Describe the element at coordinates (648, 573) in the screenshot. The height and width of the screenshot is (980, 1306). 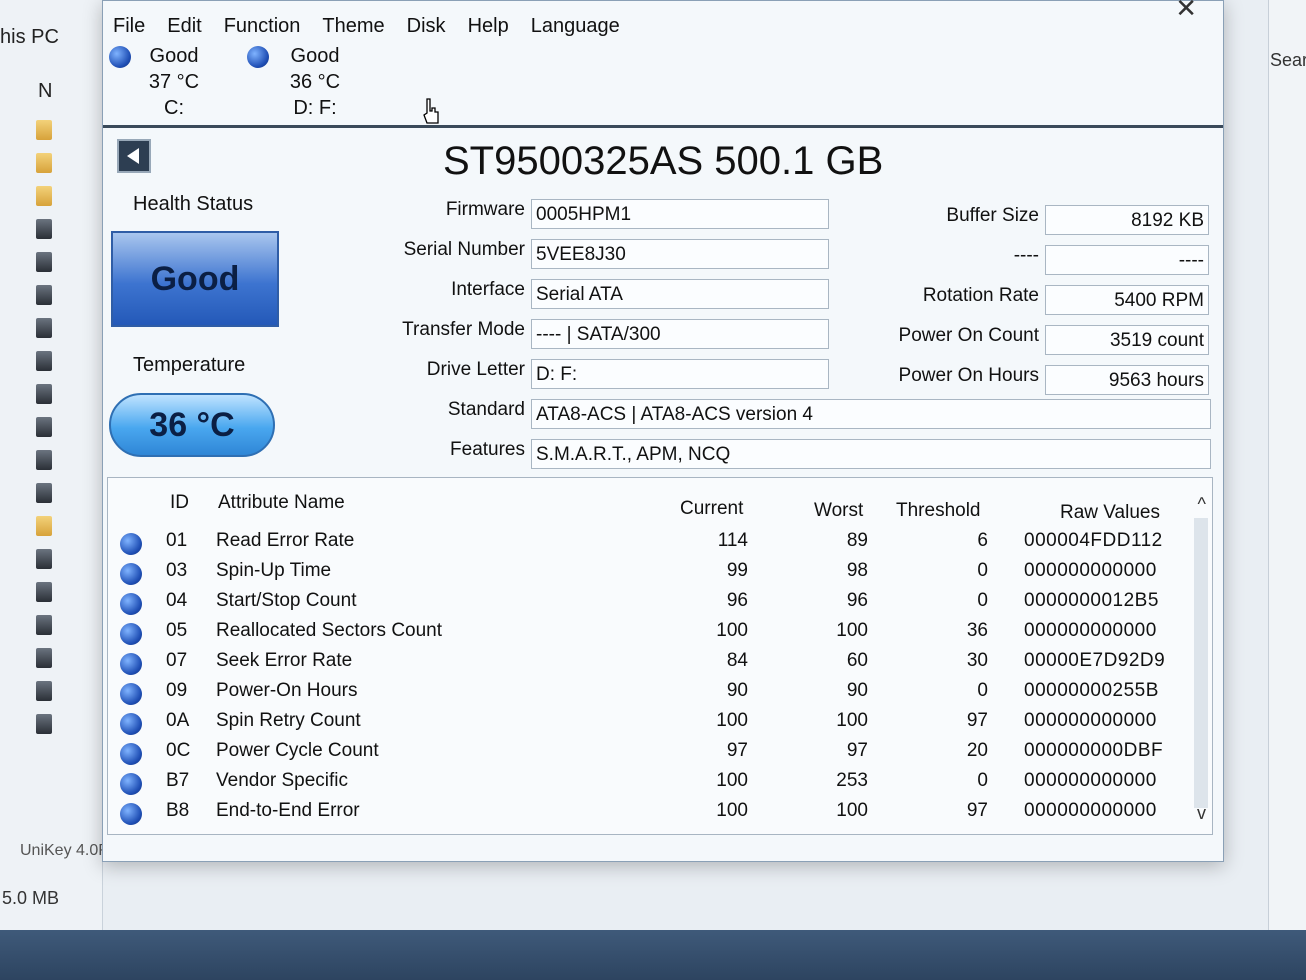
I see `table-row: 03 Spin-Up Time 99 98 0 000000000000` at that location.